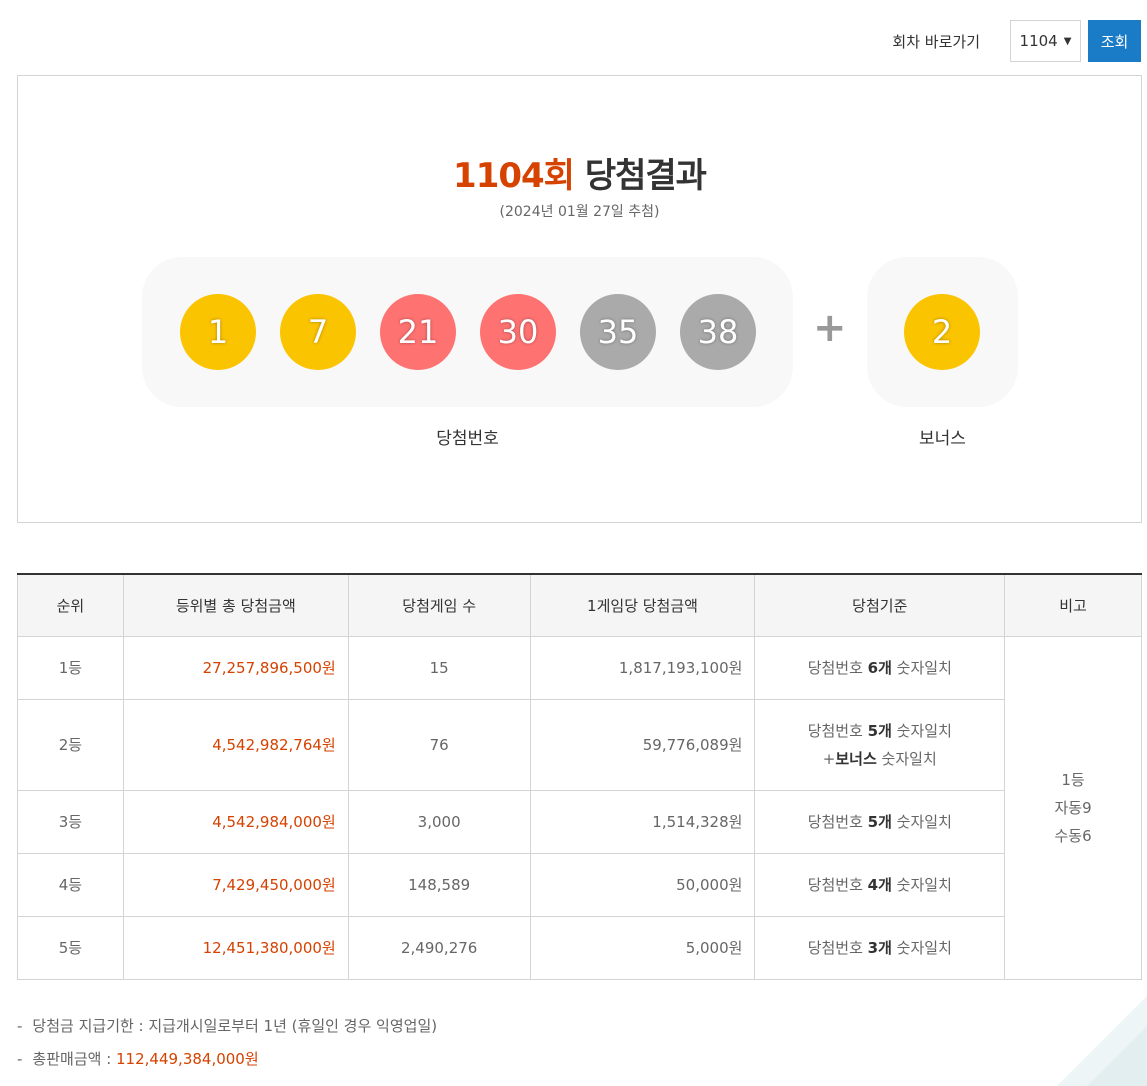  Describe the element at coordinates (70, 822) in the screenshot. I see `rank-cell: 3등` at that location.